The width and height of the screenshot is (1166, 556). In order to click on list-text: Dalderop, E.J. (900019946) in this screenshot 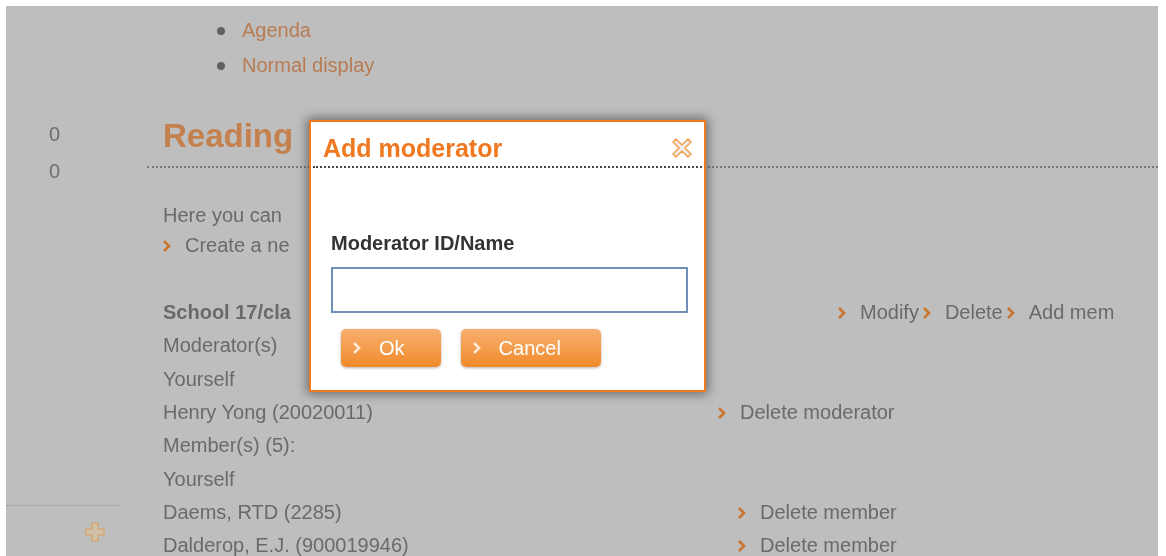, I will do `click(286, 545)`.